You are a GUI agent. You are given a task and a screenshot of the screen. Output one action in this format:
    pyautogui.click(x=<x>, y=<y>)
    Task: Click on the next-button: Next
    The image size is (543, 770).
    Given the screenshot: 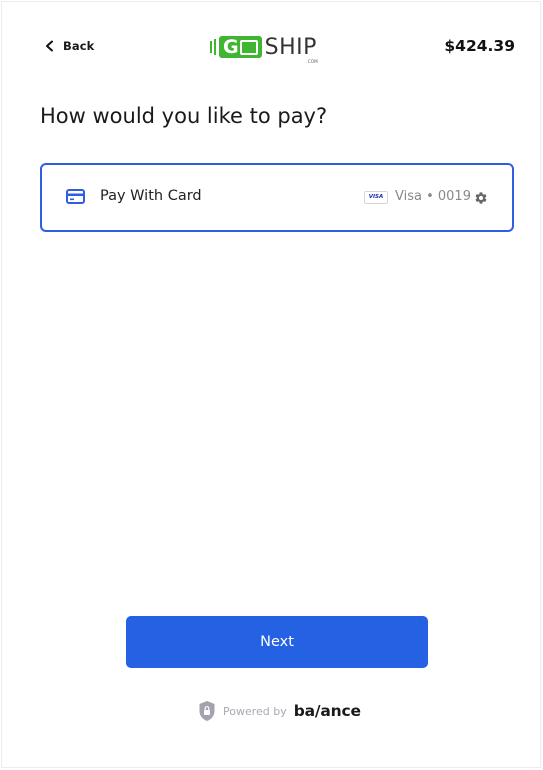 What is the action you would take?
    pyautogui.click(x=277, y=642)
    